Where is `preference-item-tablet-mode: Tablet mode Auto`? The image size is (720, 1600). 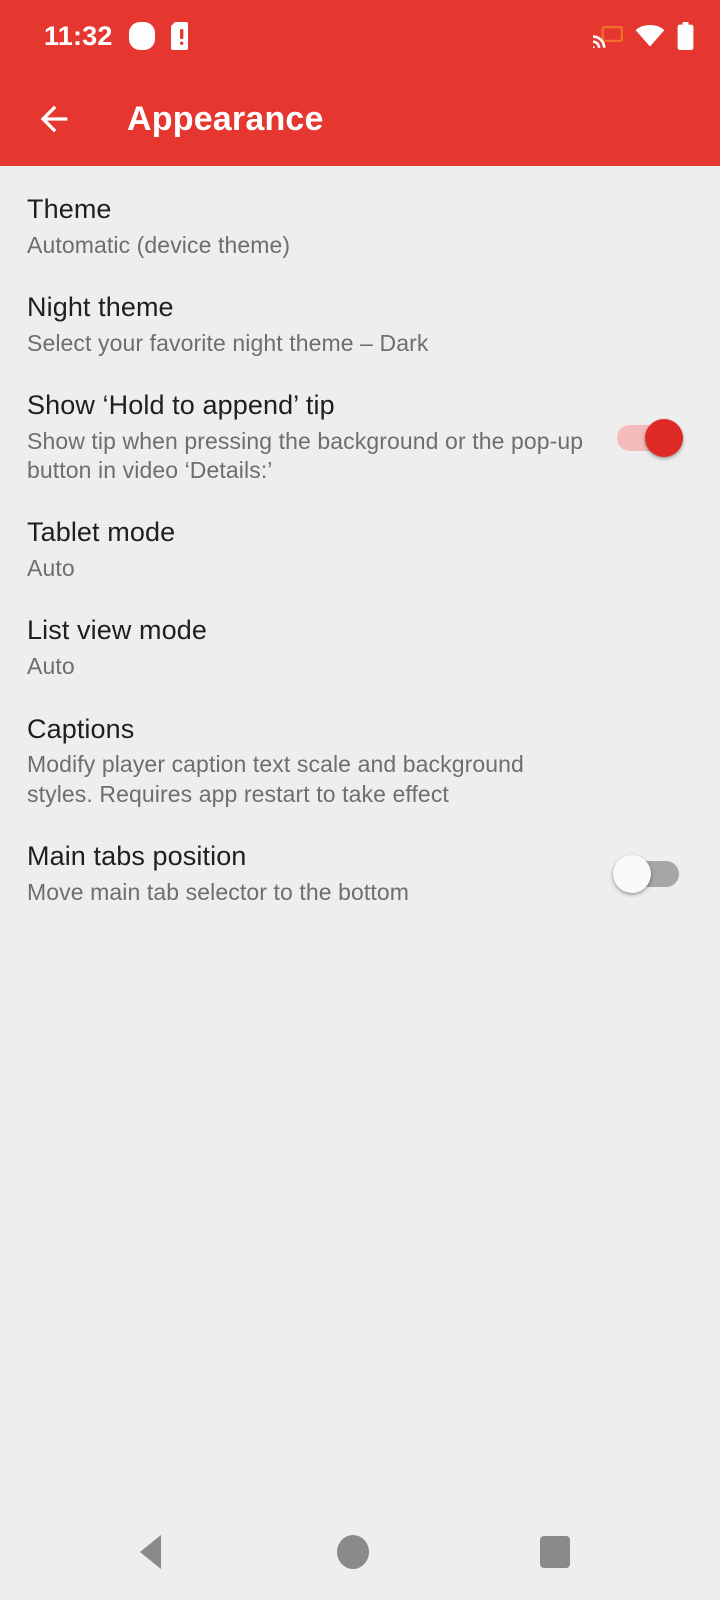
preference-item-tablet-mode: Tablet mode Auto is located at coordinates (360, 550).